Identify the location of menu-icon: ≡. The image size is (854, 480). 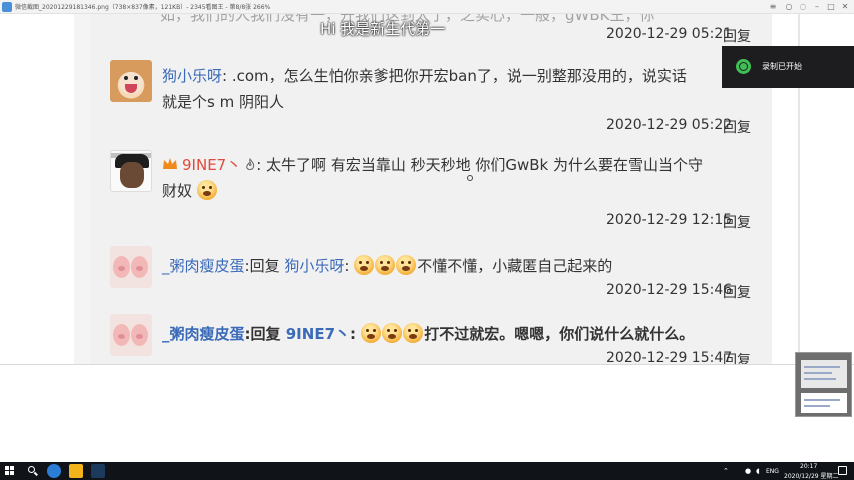
(773, 7).